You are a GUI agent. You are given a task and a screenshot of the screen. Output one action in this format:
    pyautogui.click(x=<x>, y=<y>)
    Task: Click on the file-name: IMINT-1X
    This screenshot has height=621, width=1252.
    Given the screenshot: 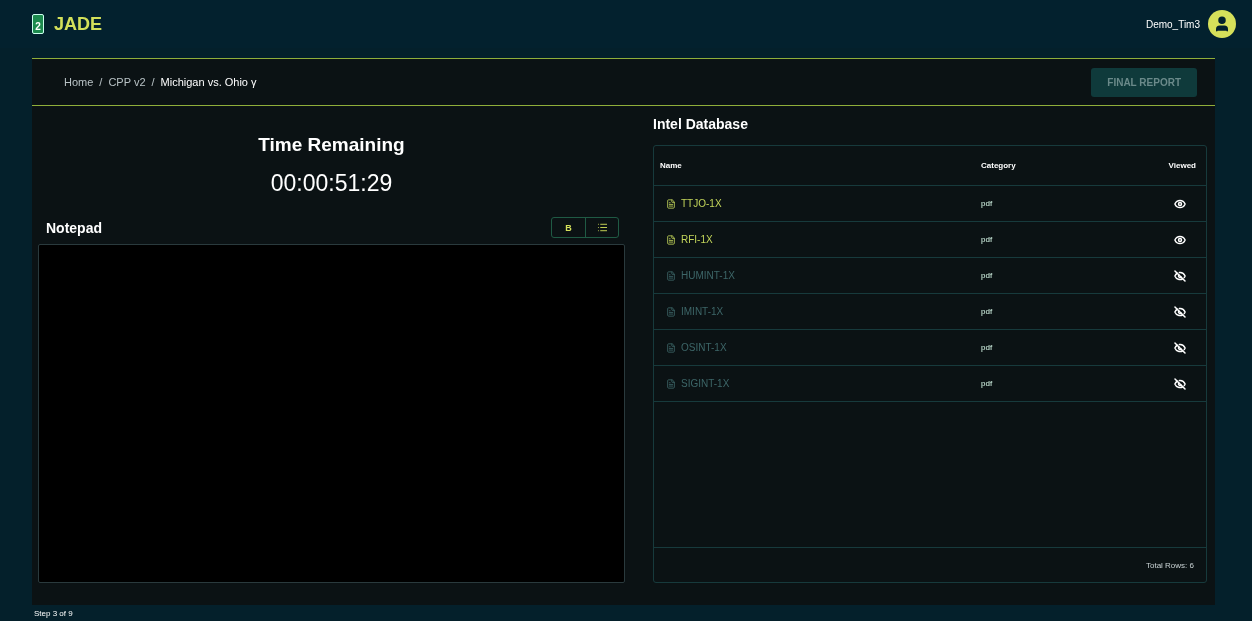 What is the action you would take?
    pyautogui.click(x=702, y=311)
    